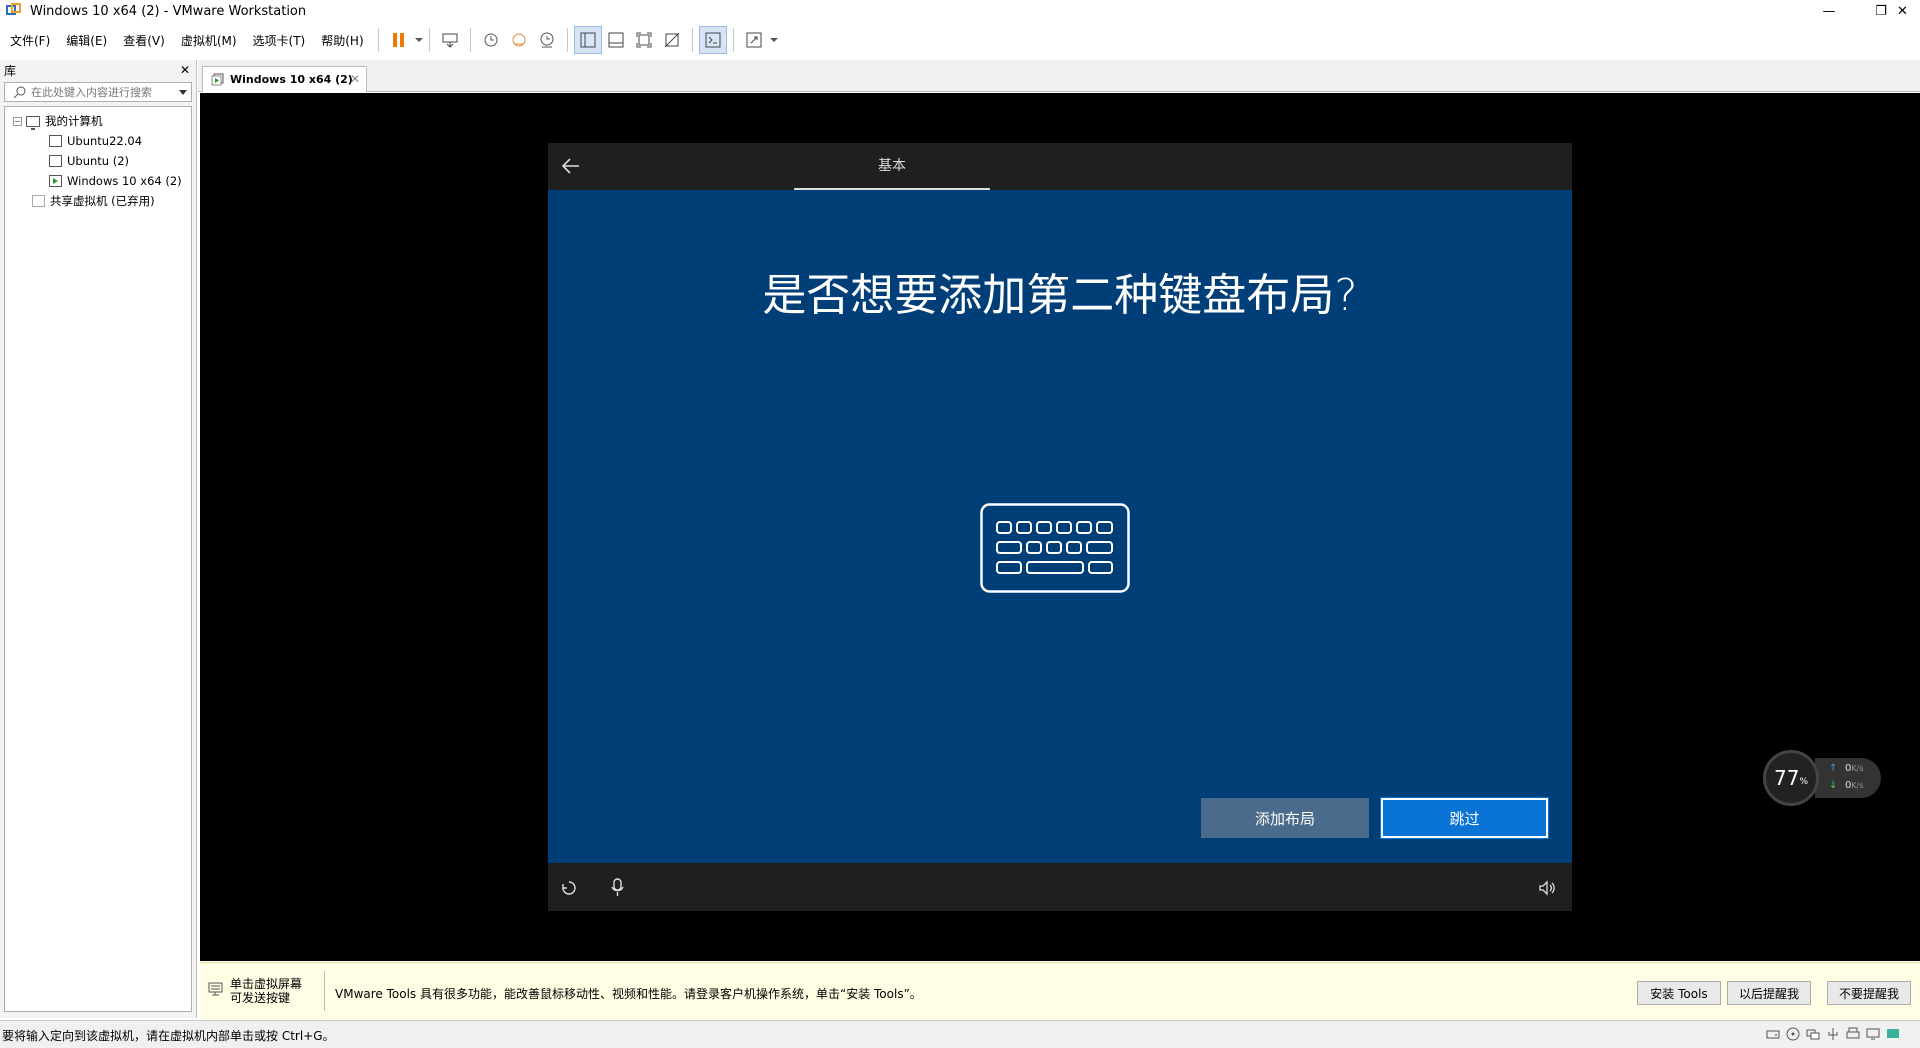 The image size is (1920, 1048). What do you see at coordinates (37, 202) in the screenshot?
I see `shared-vm-icon` at bounding box center [37, 202].